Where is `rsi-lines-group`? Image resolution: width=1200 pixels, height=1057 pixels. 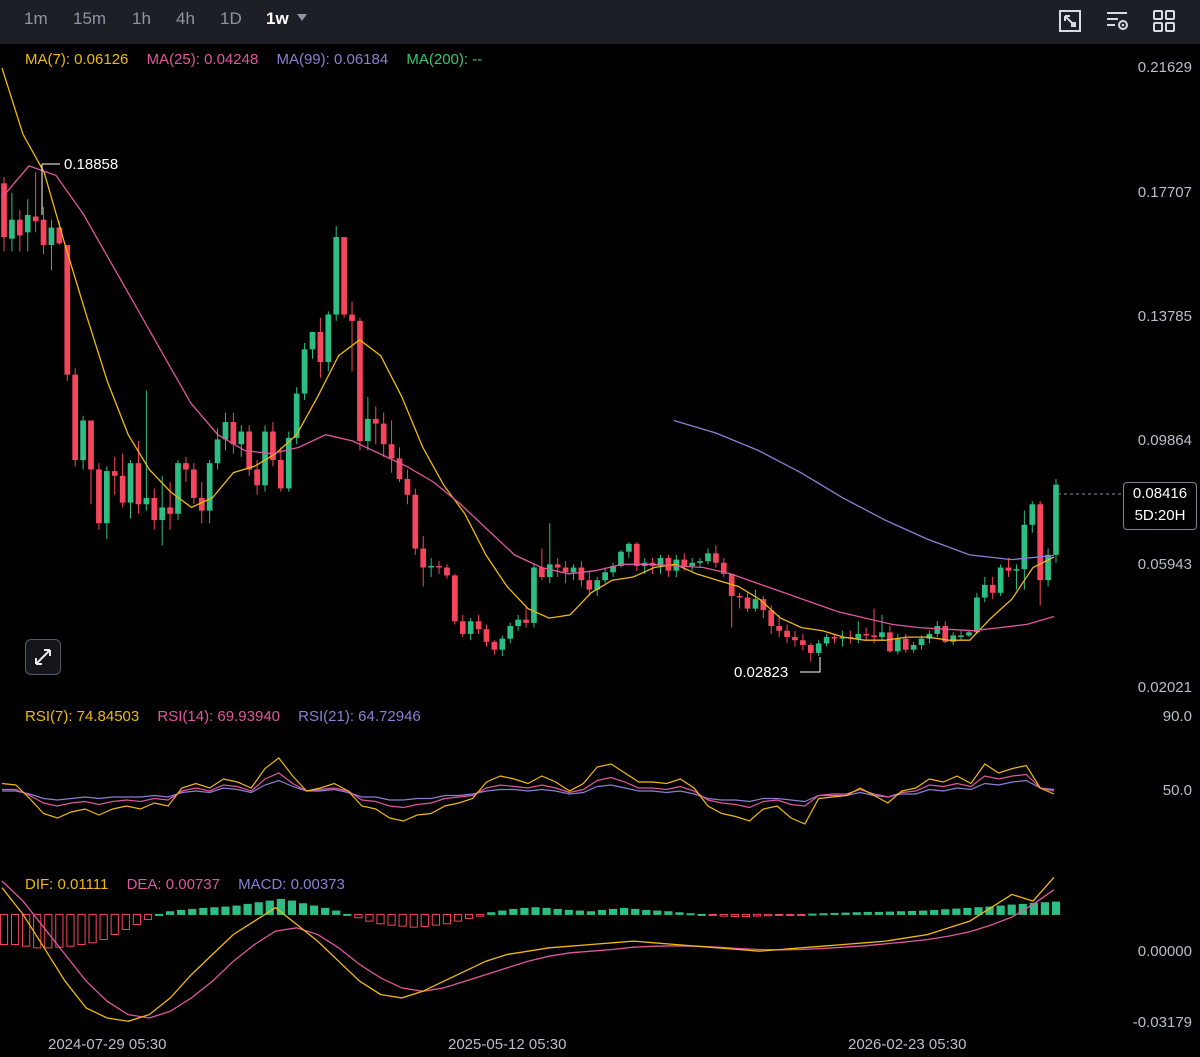
rsi-lines-group is located at coordinates (528, 791).